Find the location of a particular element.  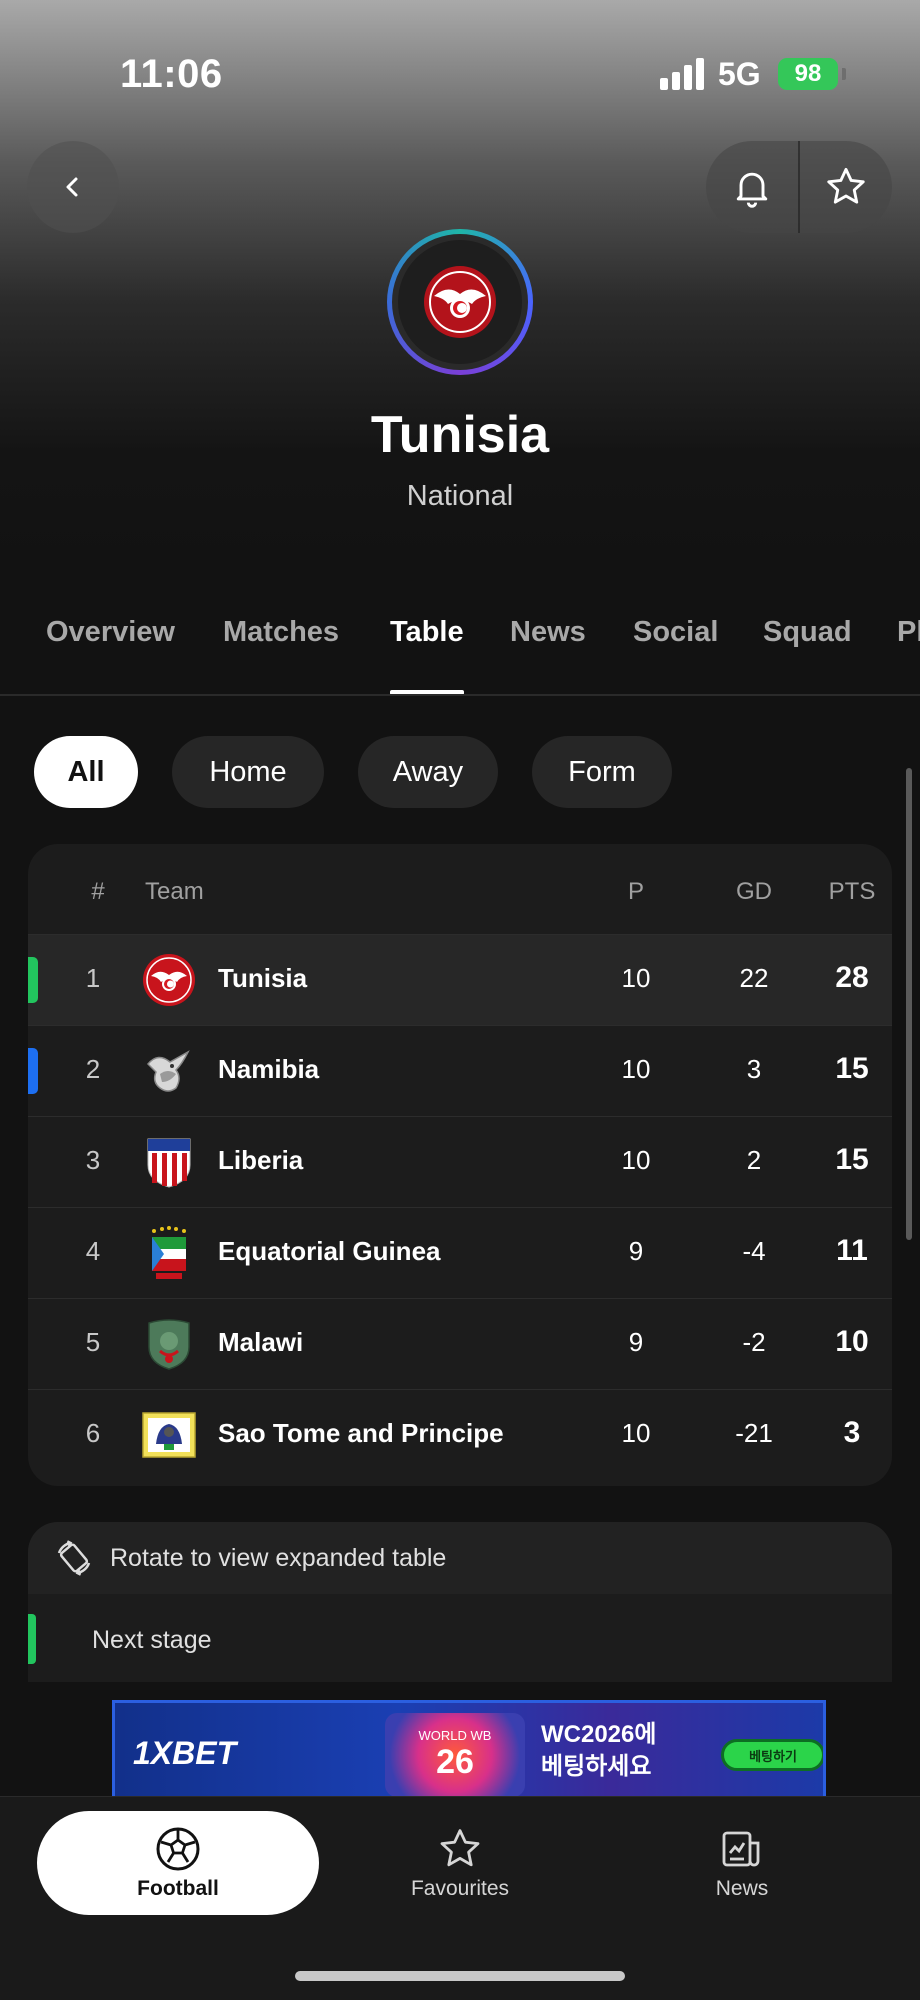

home-indicator is located at coordinates (460, 1976).